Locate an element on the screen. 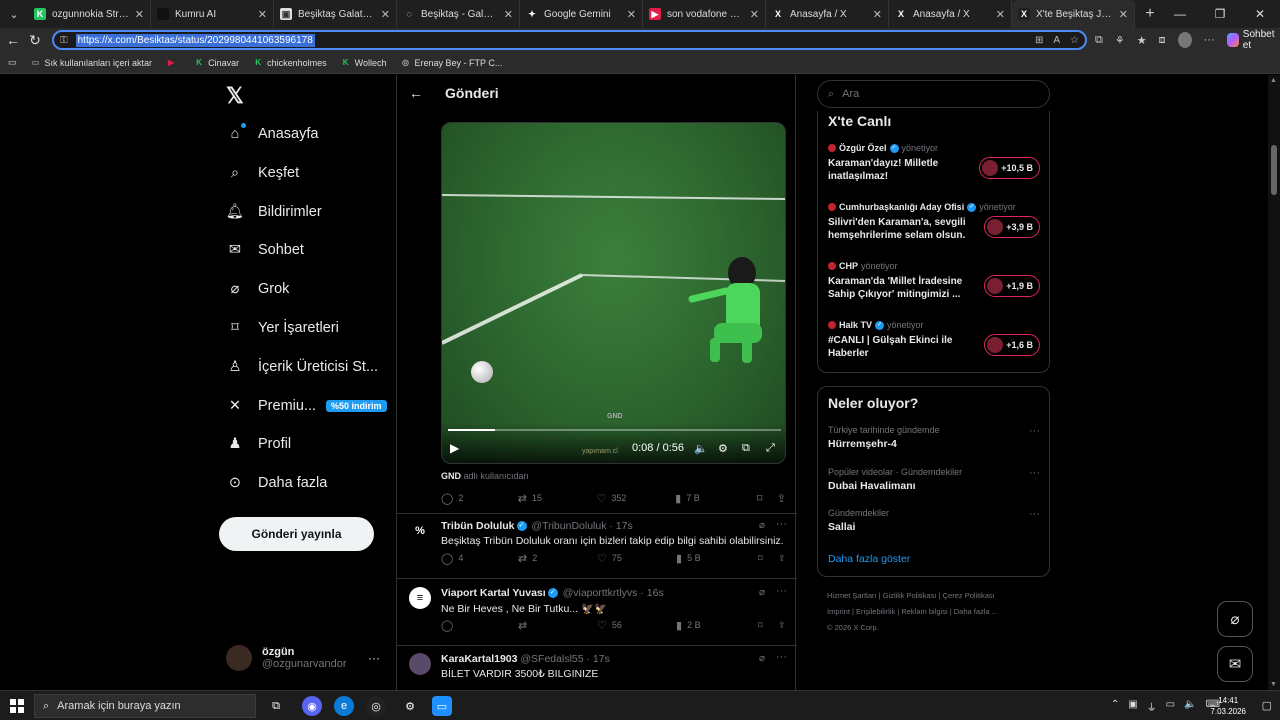 Image resolution: width=1280 pixels, height=720 pixels. edge-icon: e is located at coordinates (344, 706).